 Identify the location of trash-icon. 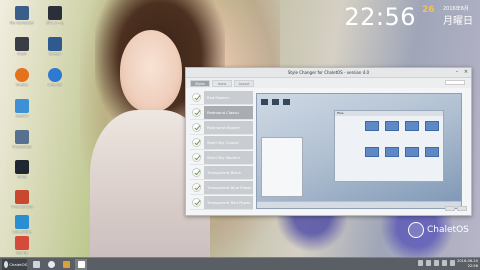
(22, 44).